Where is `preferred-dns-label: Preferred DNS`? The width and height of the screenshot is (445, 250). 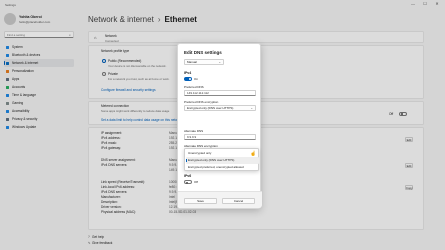 preferred-dns-label: Preferred DNS is located at coordinates (194, 87).